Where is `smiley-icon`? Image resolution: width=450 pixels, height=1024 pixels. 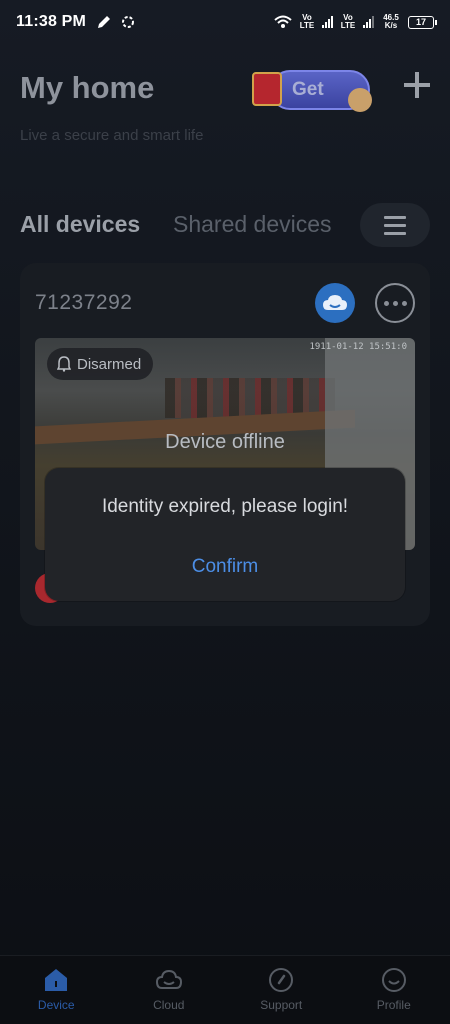 smiley-icon is located at coordinates (393, 980).